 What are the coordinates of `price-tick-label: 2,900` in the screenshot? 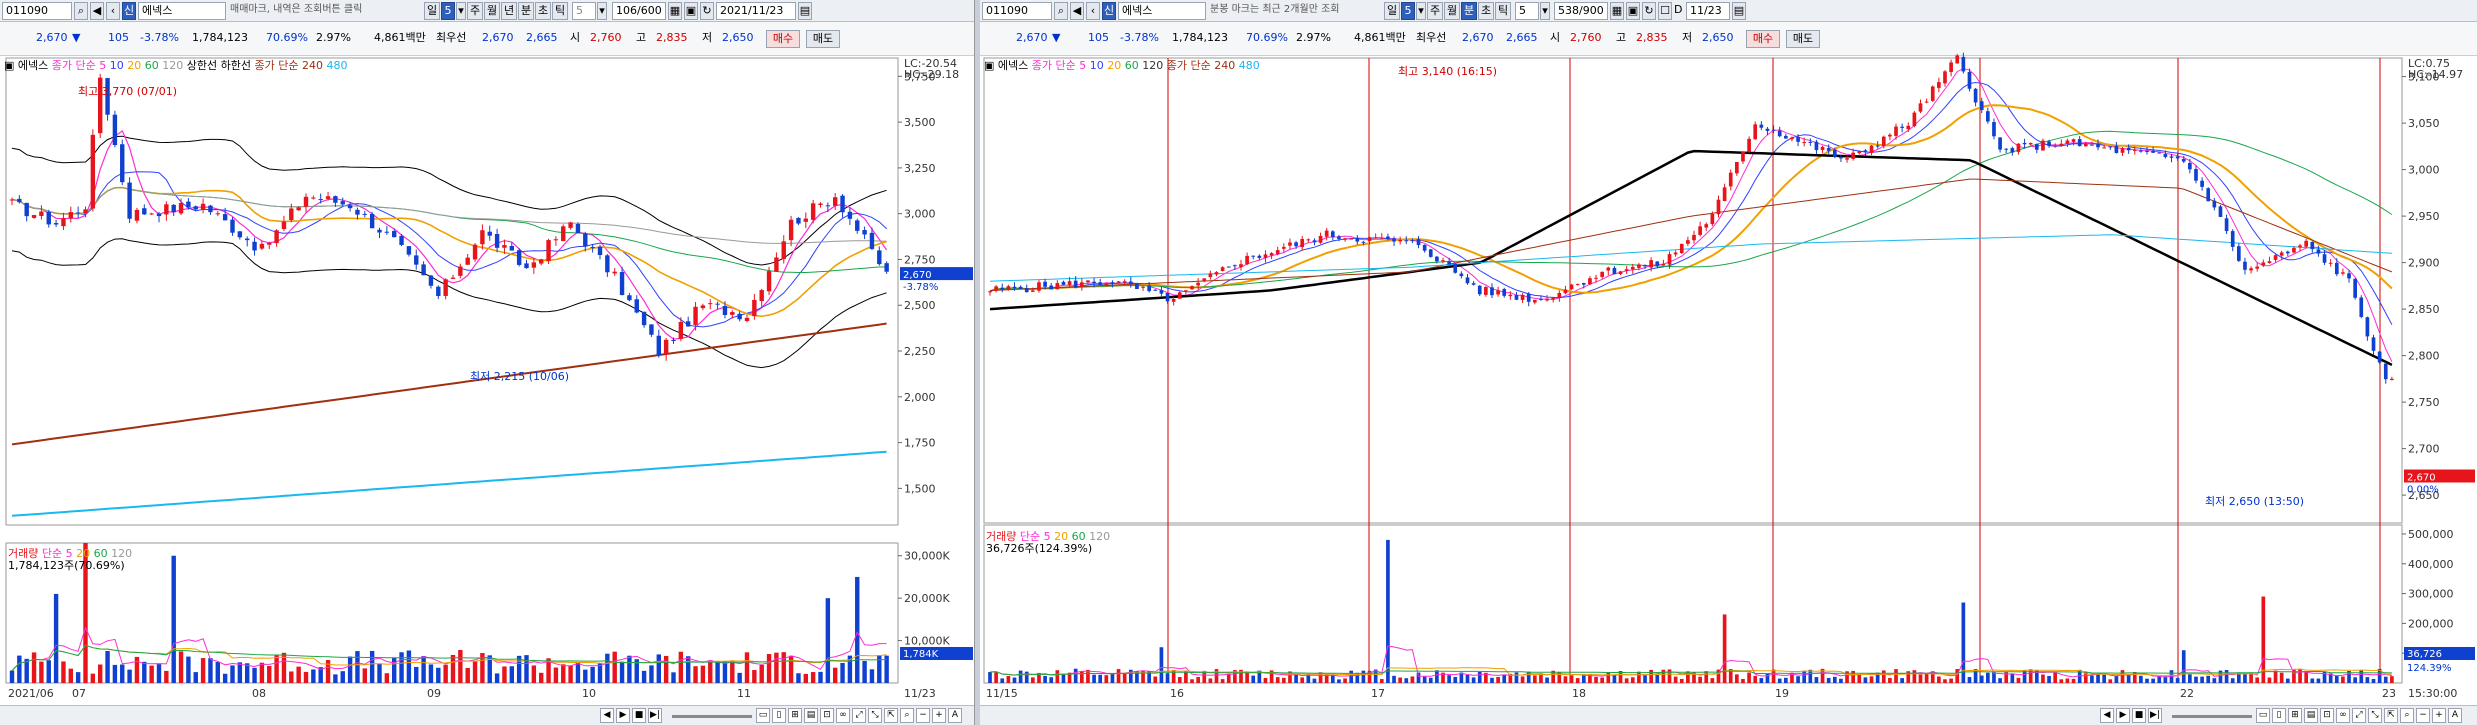 It's located at (2424, 263).